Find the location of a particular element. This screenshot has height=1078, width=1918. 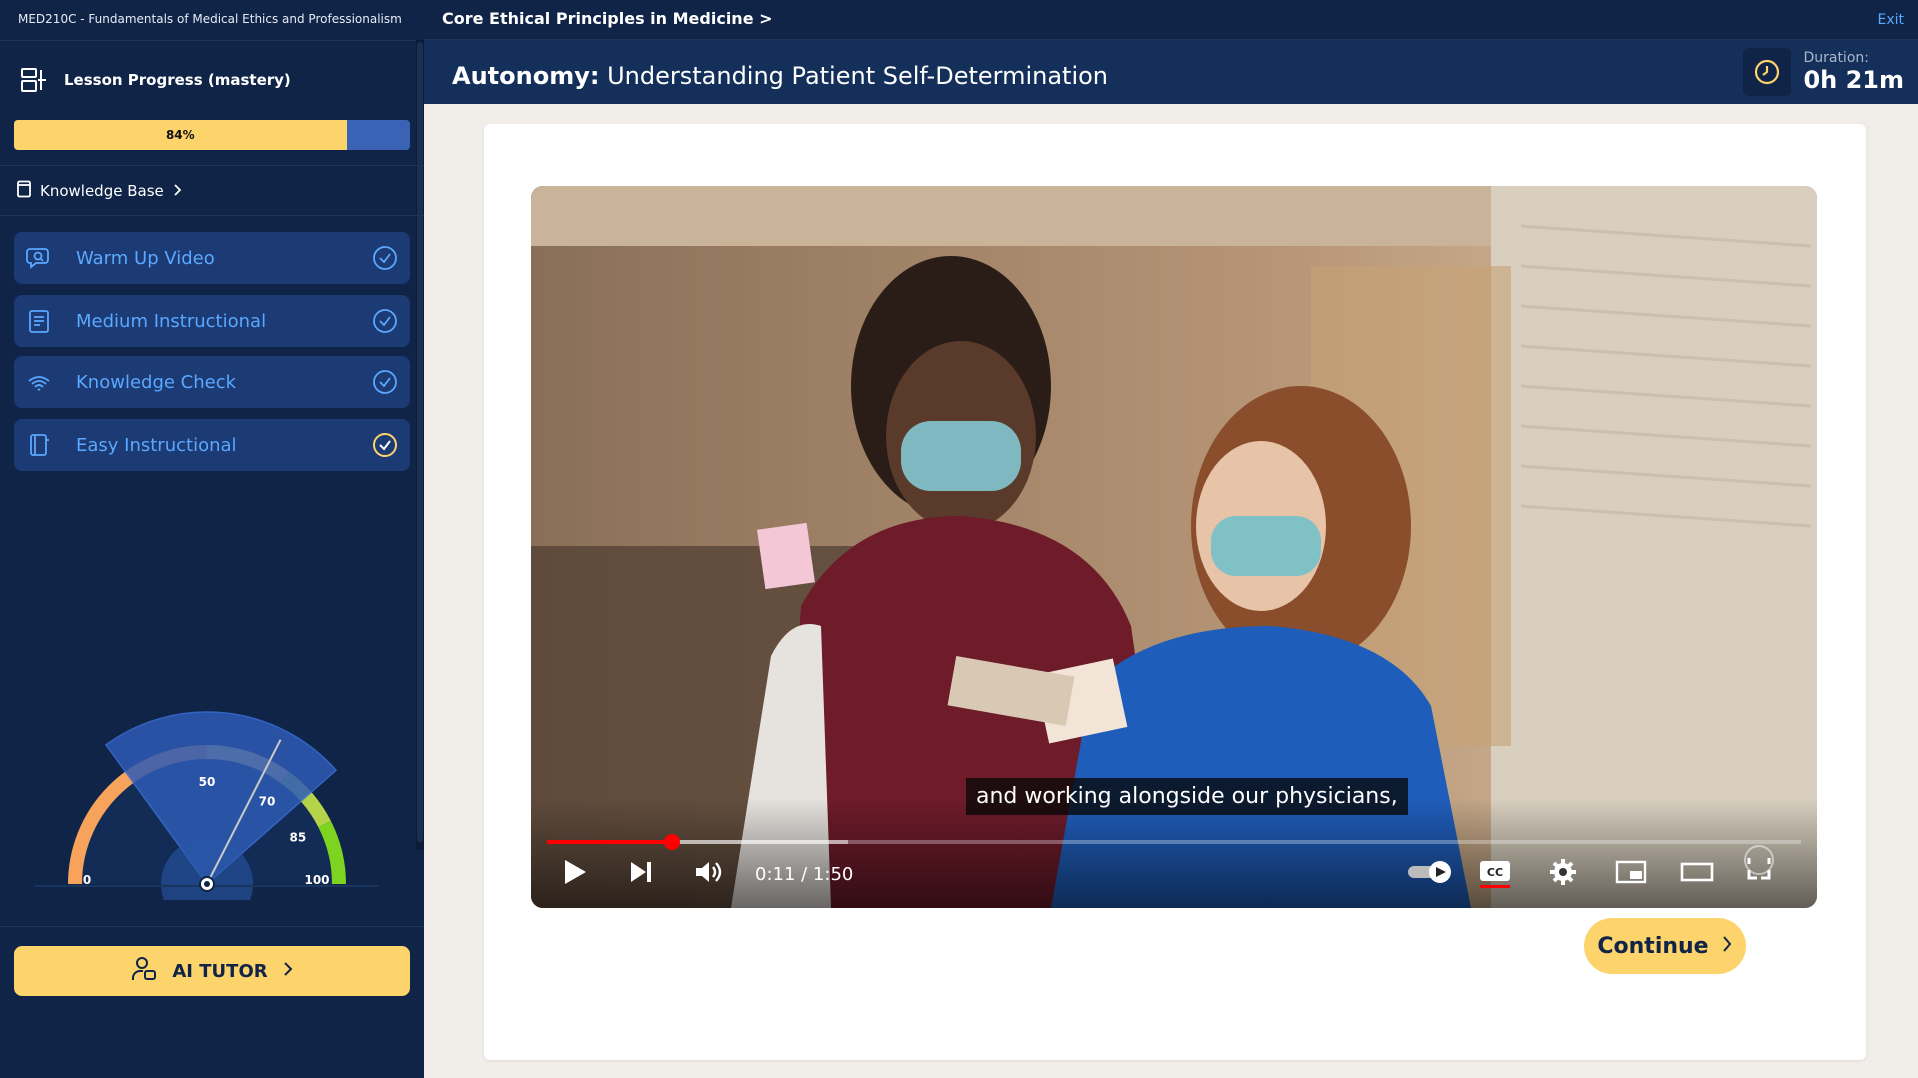

document-list-icon is located at coordinates (39, 321).